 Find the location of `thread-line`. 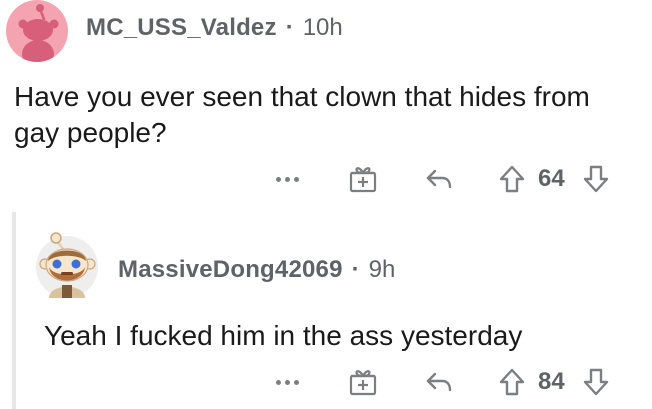

thread-line is located at coordinates (14, 310).